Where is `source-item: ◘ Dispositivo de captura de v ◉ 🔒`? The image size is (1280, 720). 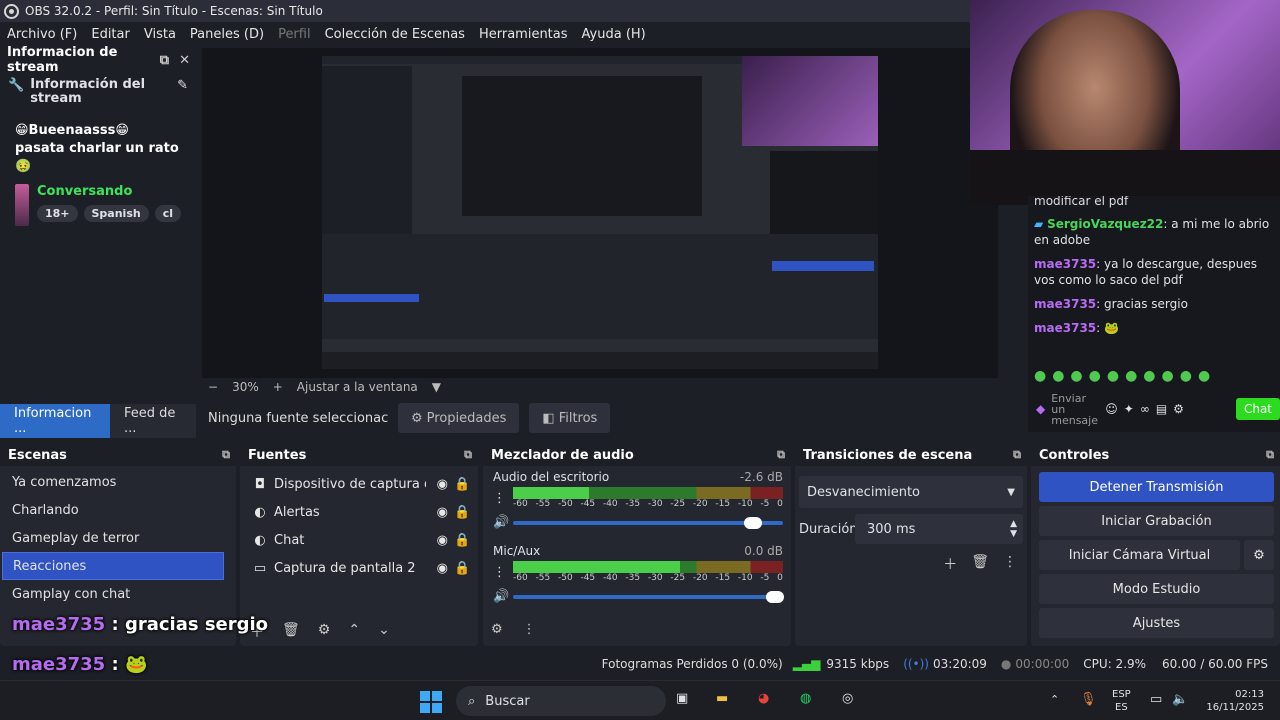 source-item: ◘ Dispositivo de captura de v ◉ 🔒 is located at coordinates (359, 484).